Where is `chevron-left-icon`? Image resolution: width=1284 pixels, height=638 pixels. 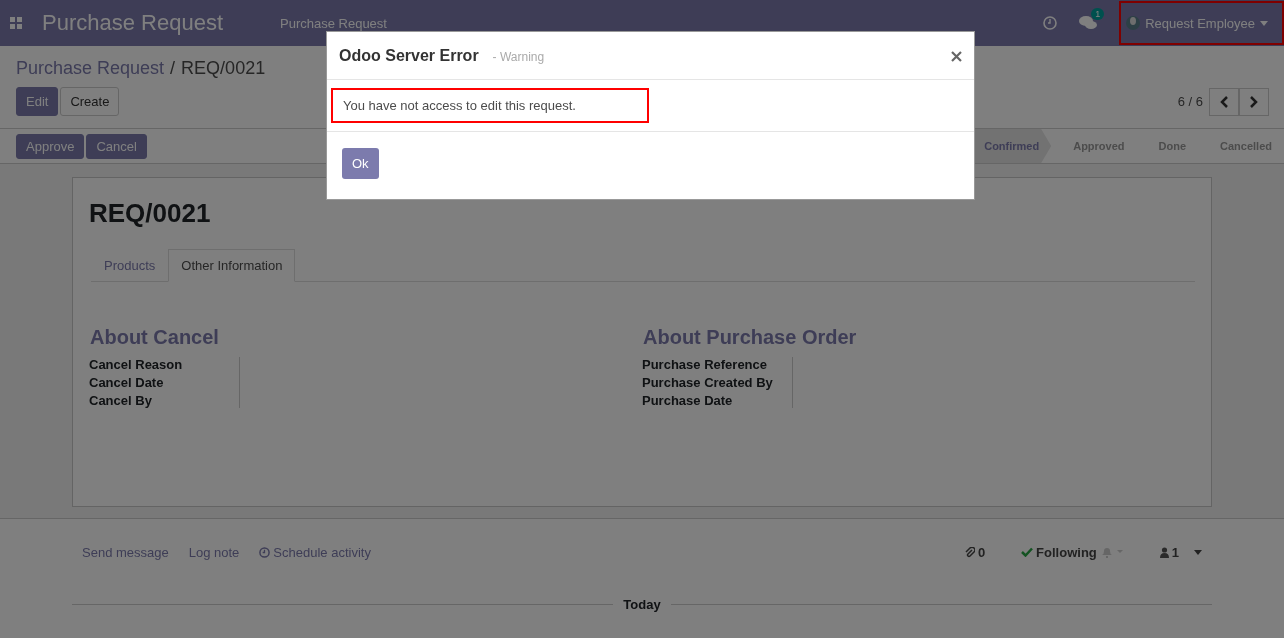
chevron-left-icon is located at coordinates (1224, 101).